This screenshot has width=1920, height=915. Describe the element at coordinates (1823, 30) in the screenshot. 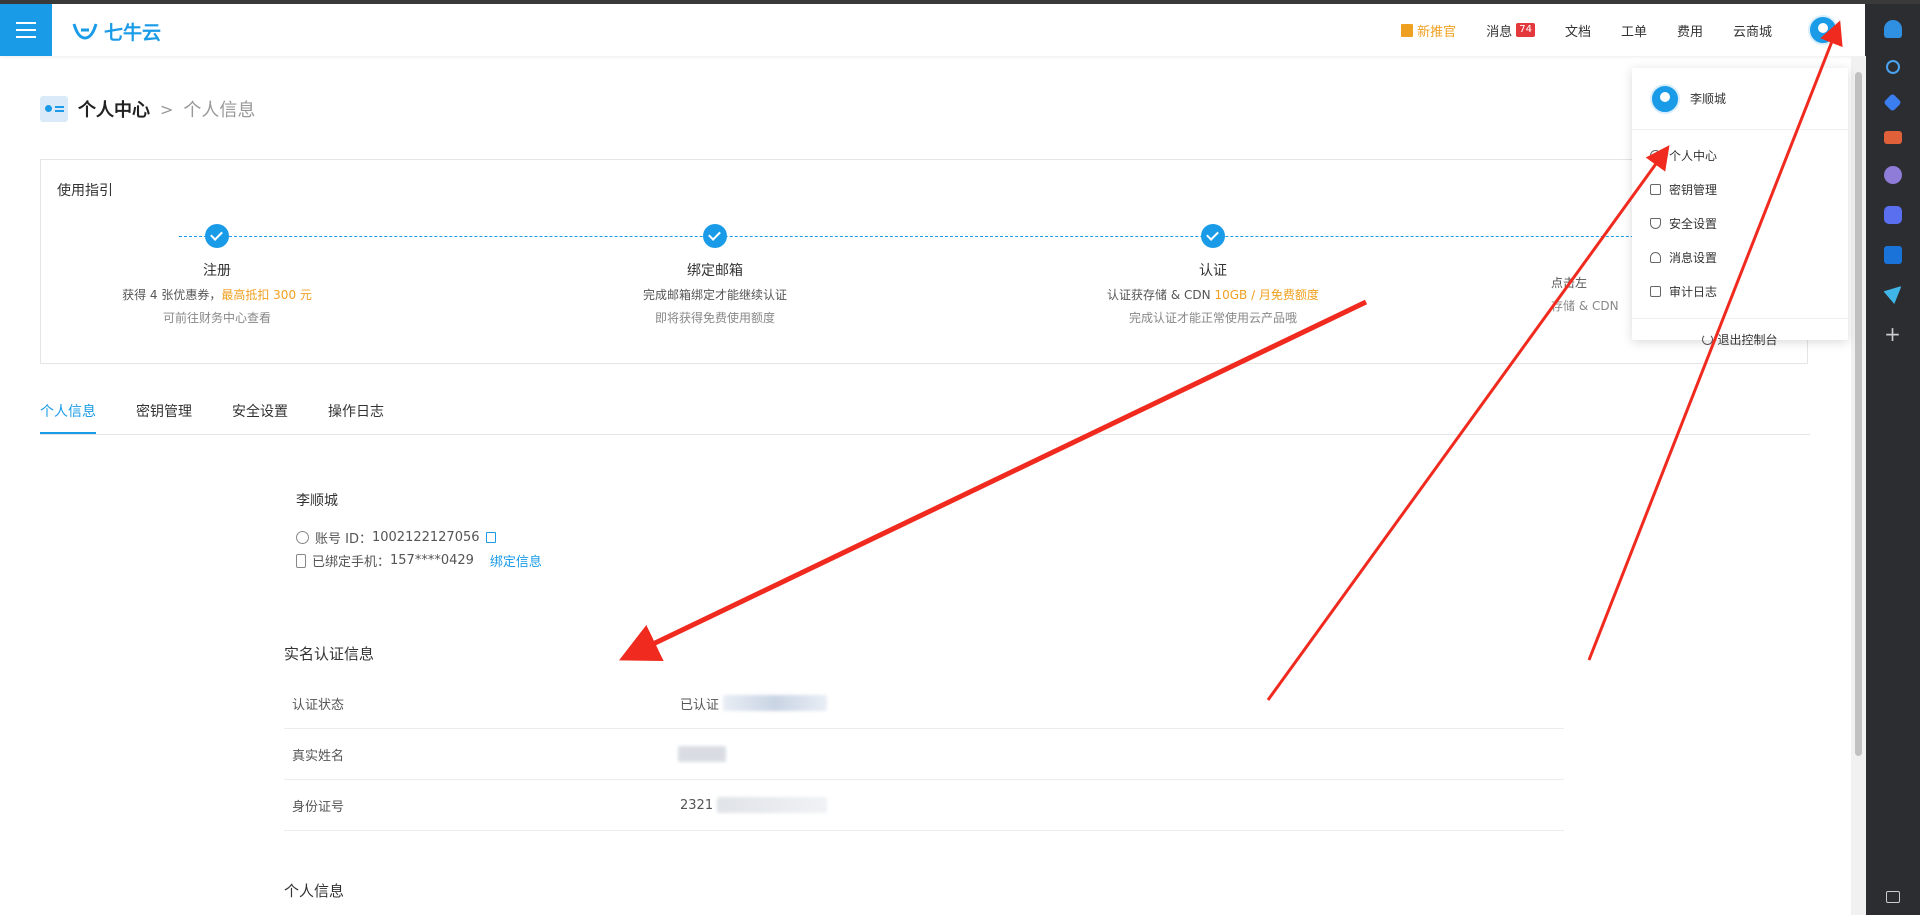

I see `user-avatar` at that location.